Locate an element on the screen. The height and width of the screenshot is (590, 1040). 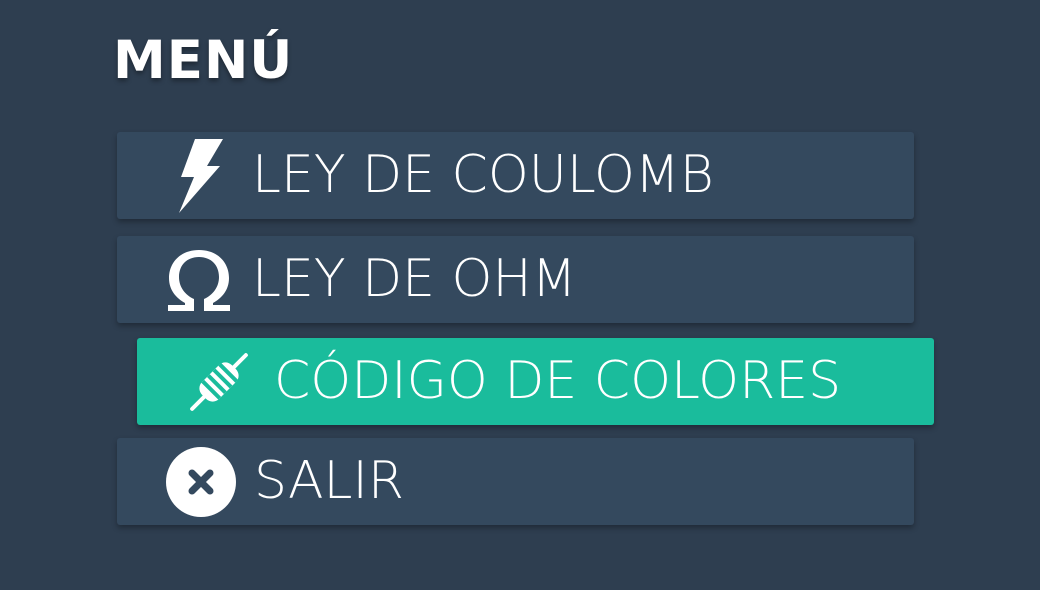
resistor-icon is located at coordinates (219, 382).